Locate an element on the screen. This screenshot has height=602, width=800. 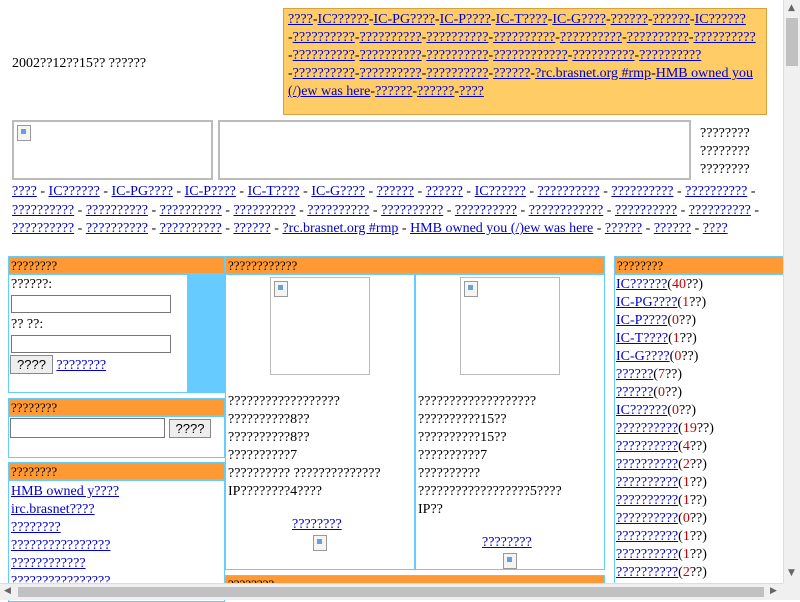
category-link: IC-G???? is located at coordinates (643, 356).